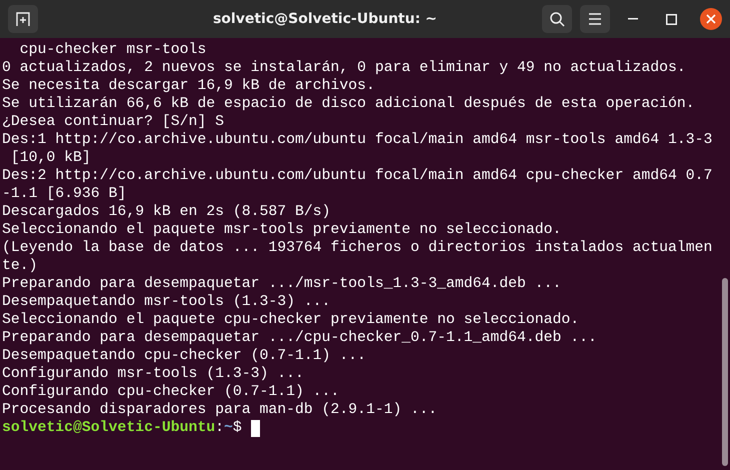  I want to click on text-cursor, so click(255, 428).